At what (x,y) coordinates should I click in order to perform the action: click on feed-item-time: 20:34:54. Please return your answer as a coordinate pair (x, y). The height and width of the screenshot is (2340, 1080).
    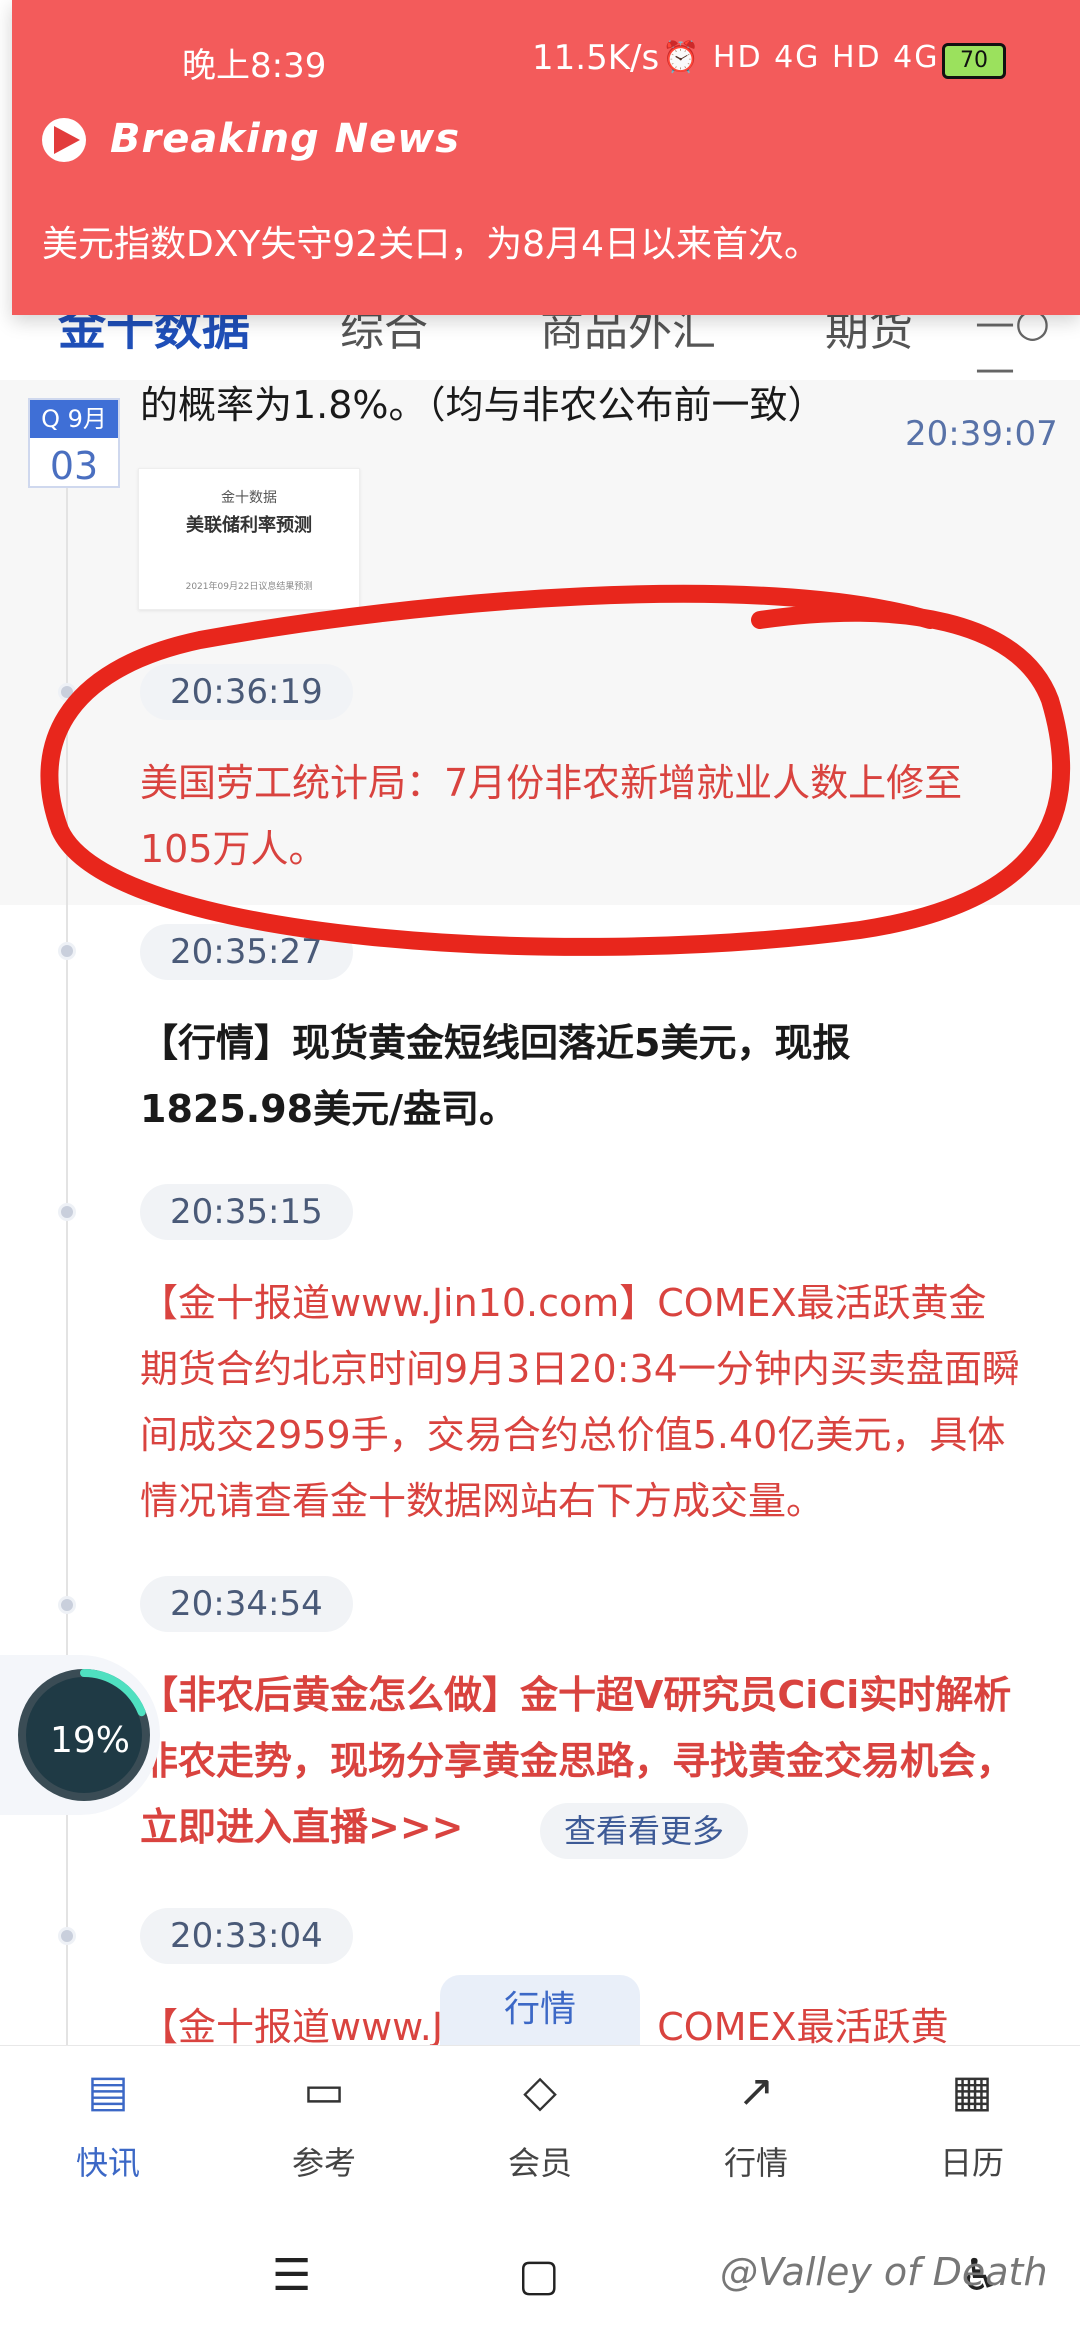
    Looking at the image, I should click on (246, 1604).